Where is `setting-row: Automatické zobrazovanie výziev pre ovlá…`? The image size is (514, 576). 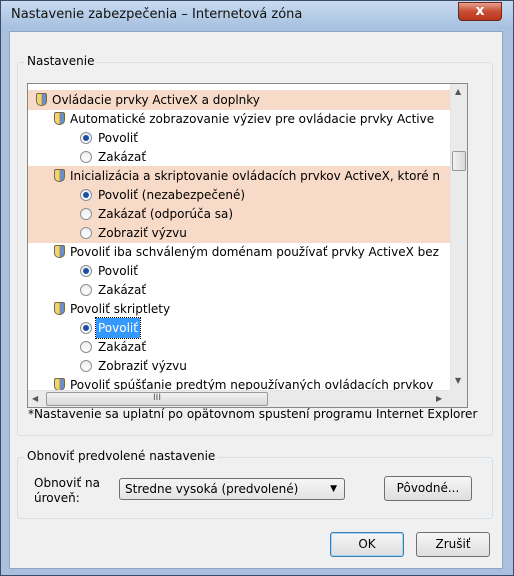
setting-row: Automatické zobrazovanie výziev pre ovlá… is located at coordinates (239, 119).